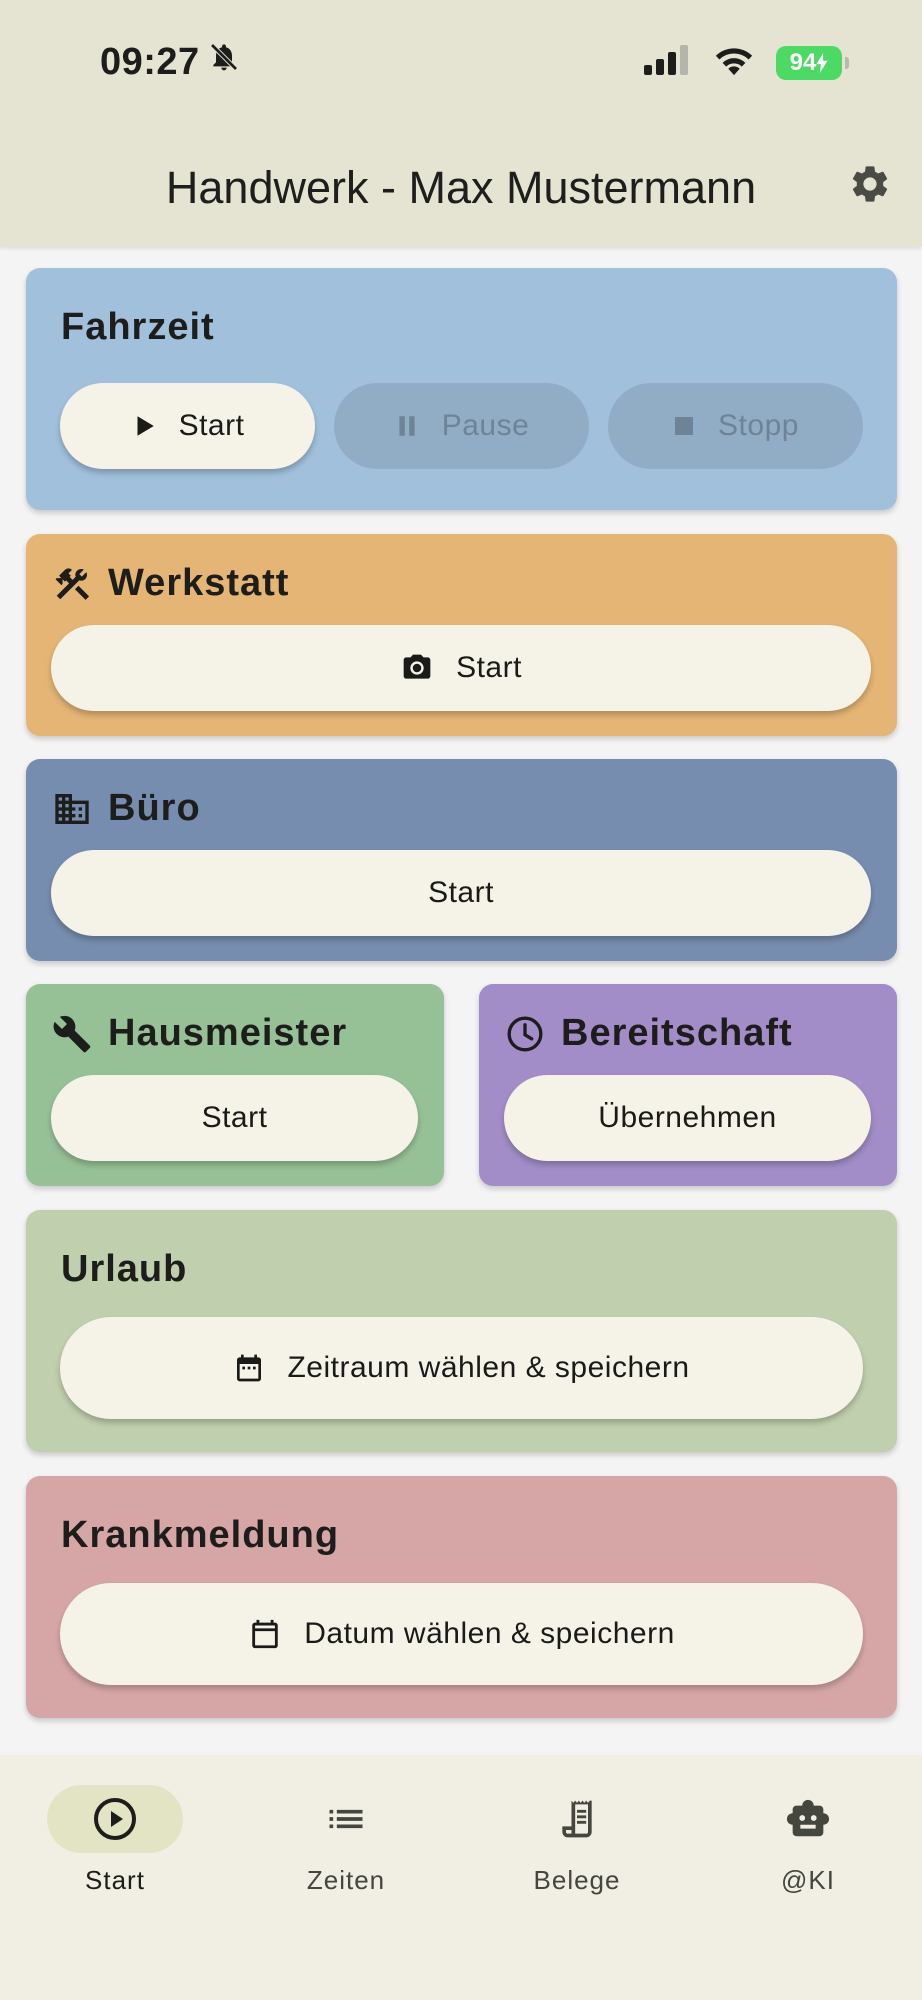 The height and width of the screenshot is (2000, 922). I want to click on krankmeldung-datum-button: Datum wählen & speichern, so click(461, 1634).